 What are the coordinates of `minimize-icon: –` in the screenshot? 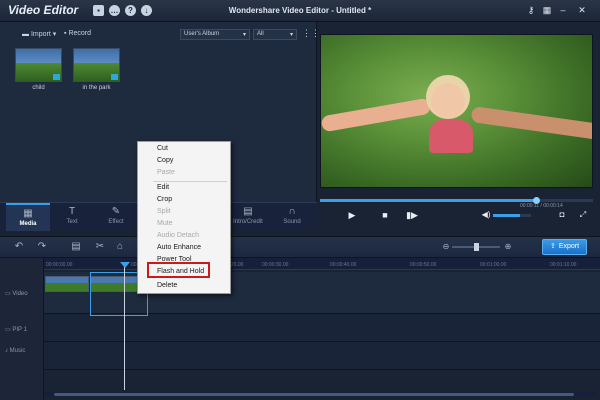 It's located at (563, 10).